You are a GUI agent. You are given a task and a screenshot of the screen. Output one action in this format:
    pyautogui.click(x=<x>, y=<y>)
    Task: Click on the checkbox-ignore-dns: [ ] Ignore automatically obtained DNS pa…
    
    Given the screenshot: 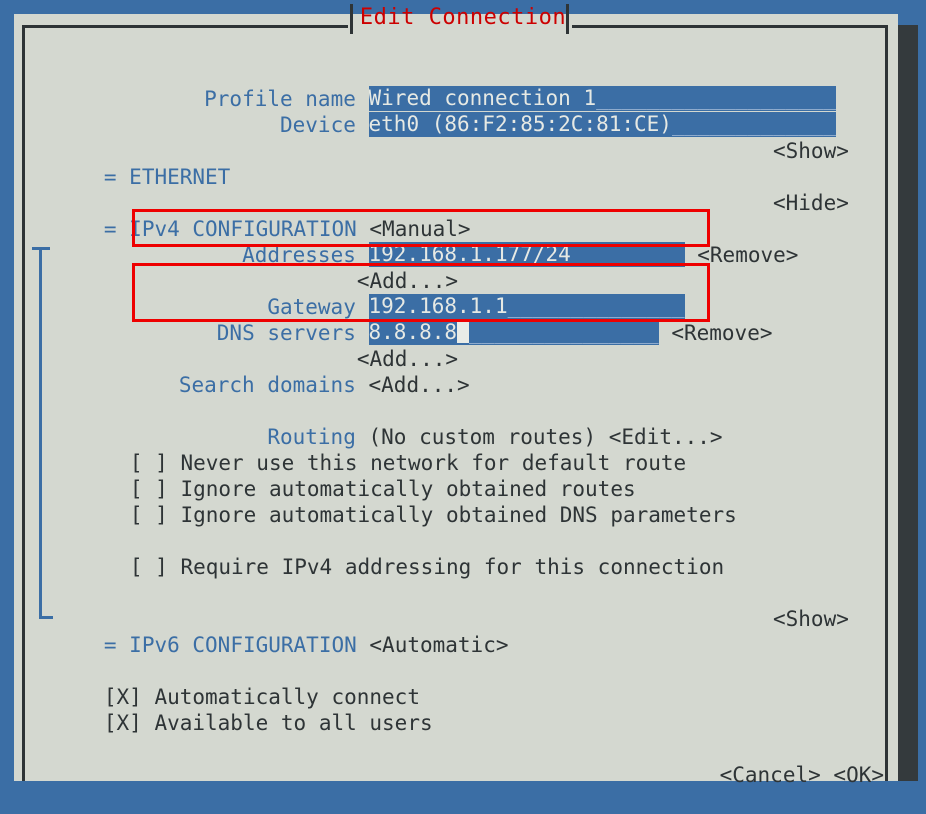 What is the action you would take?
    pyautogui.click(x=395, y=501)
    